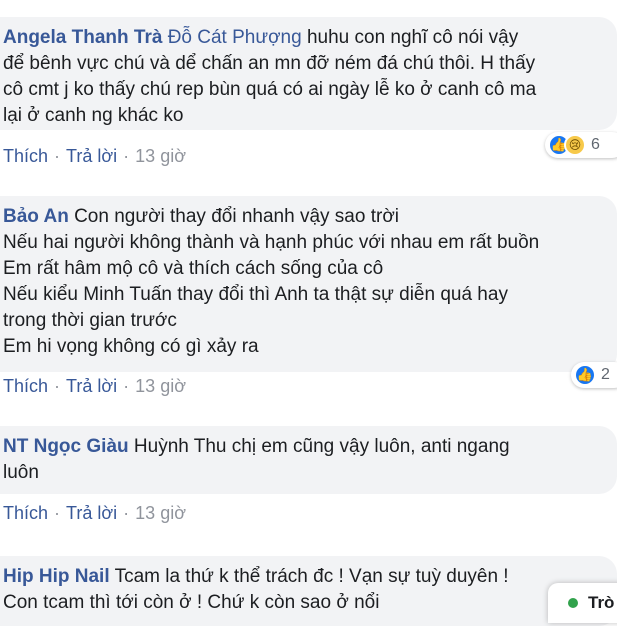  I want to click on comment-mention: Đỗ Cát Phượng, so click(235, 37).